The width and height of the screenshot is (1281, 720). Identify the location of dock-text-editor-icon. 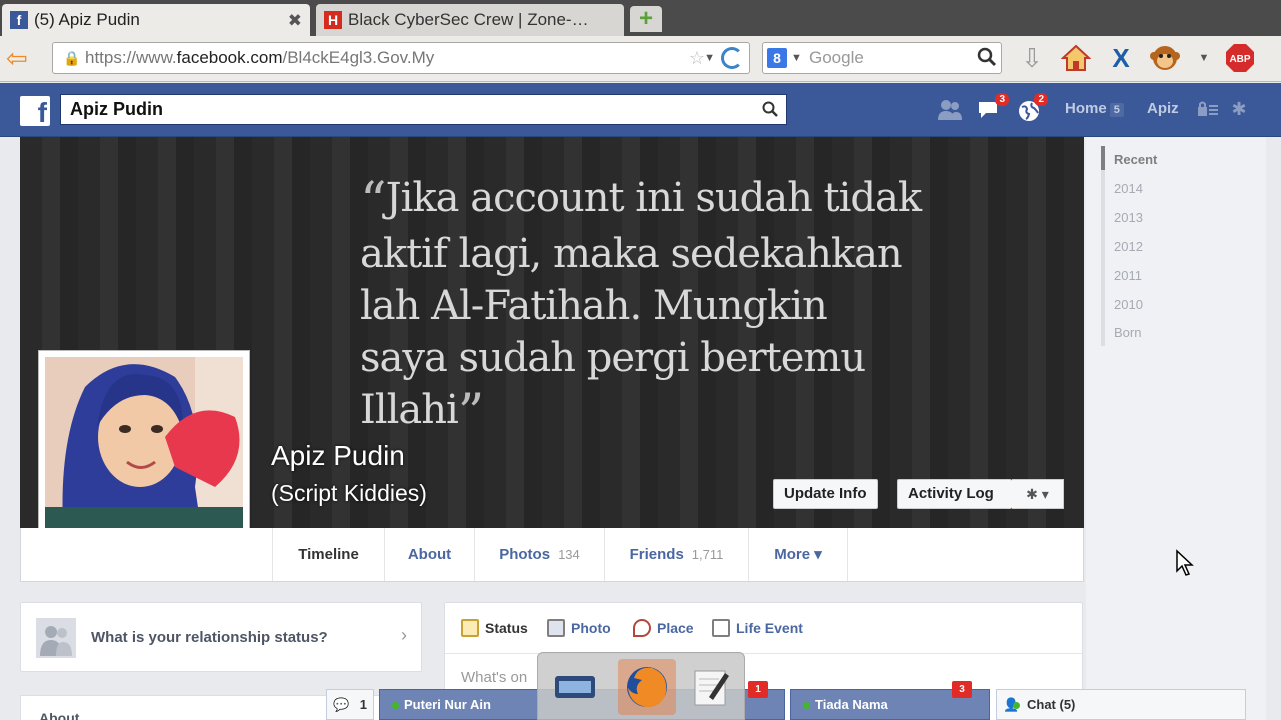
(711, 687).